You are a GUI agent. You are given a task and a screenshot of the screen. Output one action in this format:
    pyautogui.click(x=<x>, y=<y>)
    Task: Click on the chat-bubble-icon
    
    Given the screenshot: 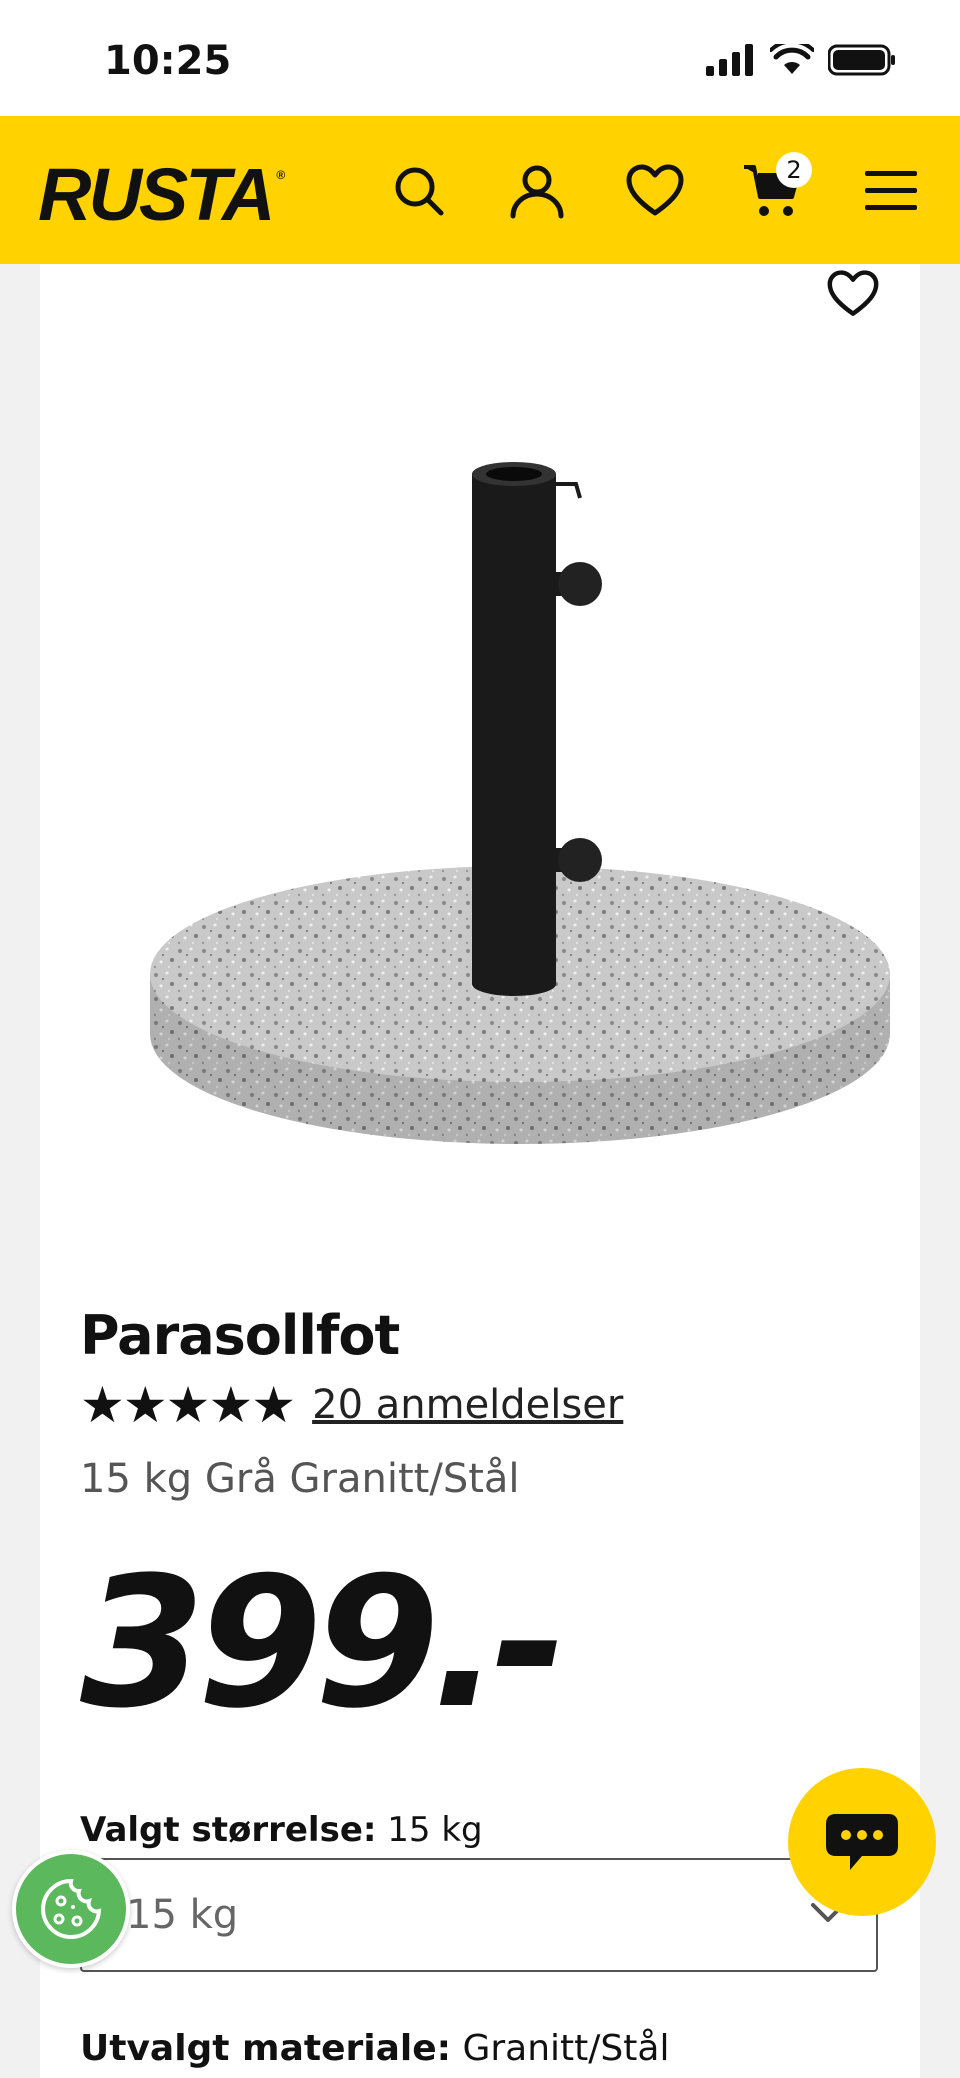 What is the action you would take?
    pyautogui.click(x=862, y=1842)
    